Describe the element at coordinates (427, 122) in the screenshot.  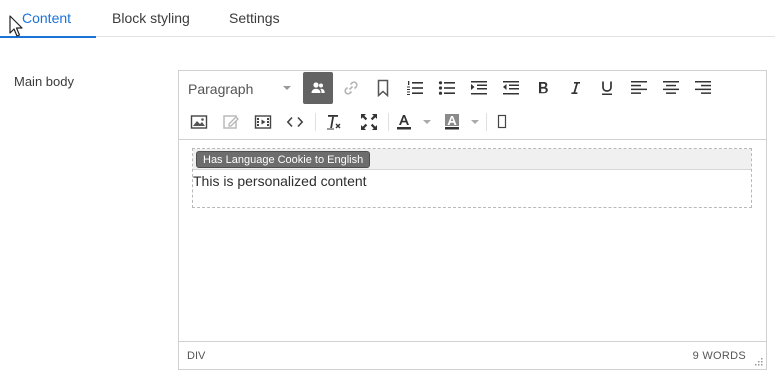
I see `text-color-dropdown-icon` at that location.